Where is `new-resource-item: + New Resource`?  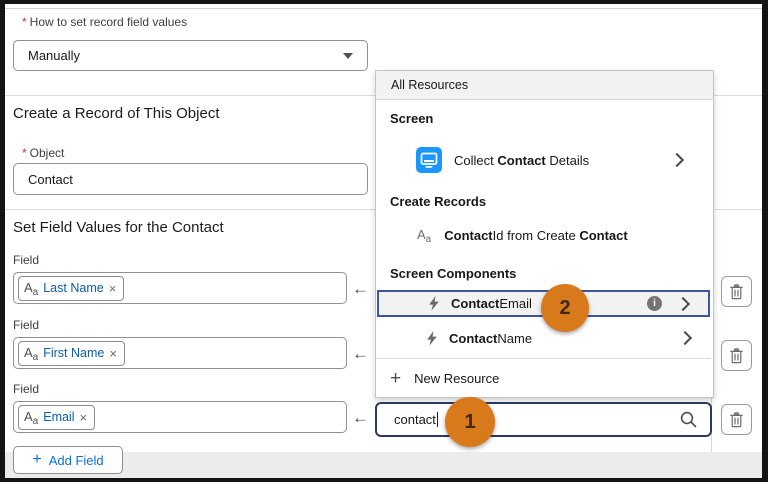
new-resource-item: + New Resource is located at coordinates (543, 378).